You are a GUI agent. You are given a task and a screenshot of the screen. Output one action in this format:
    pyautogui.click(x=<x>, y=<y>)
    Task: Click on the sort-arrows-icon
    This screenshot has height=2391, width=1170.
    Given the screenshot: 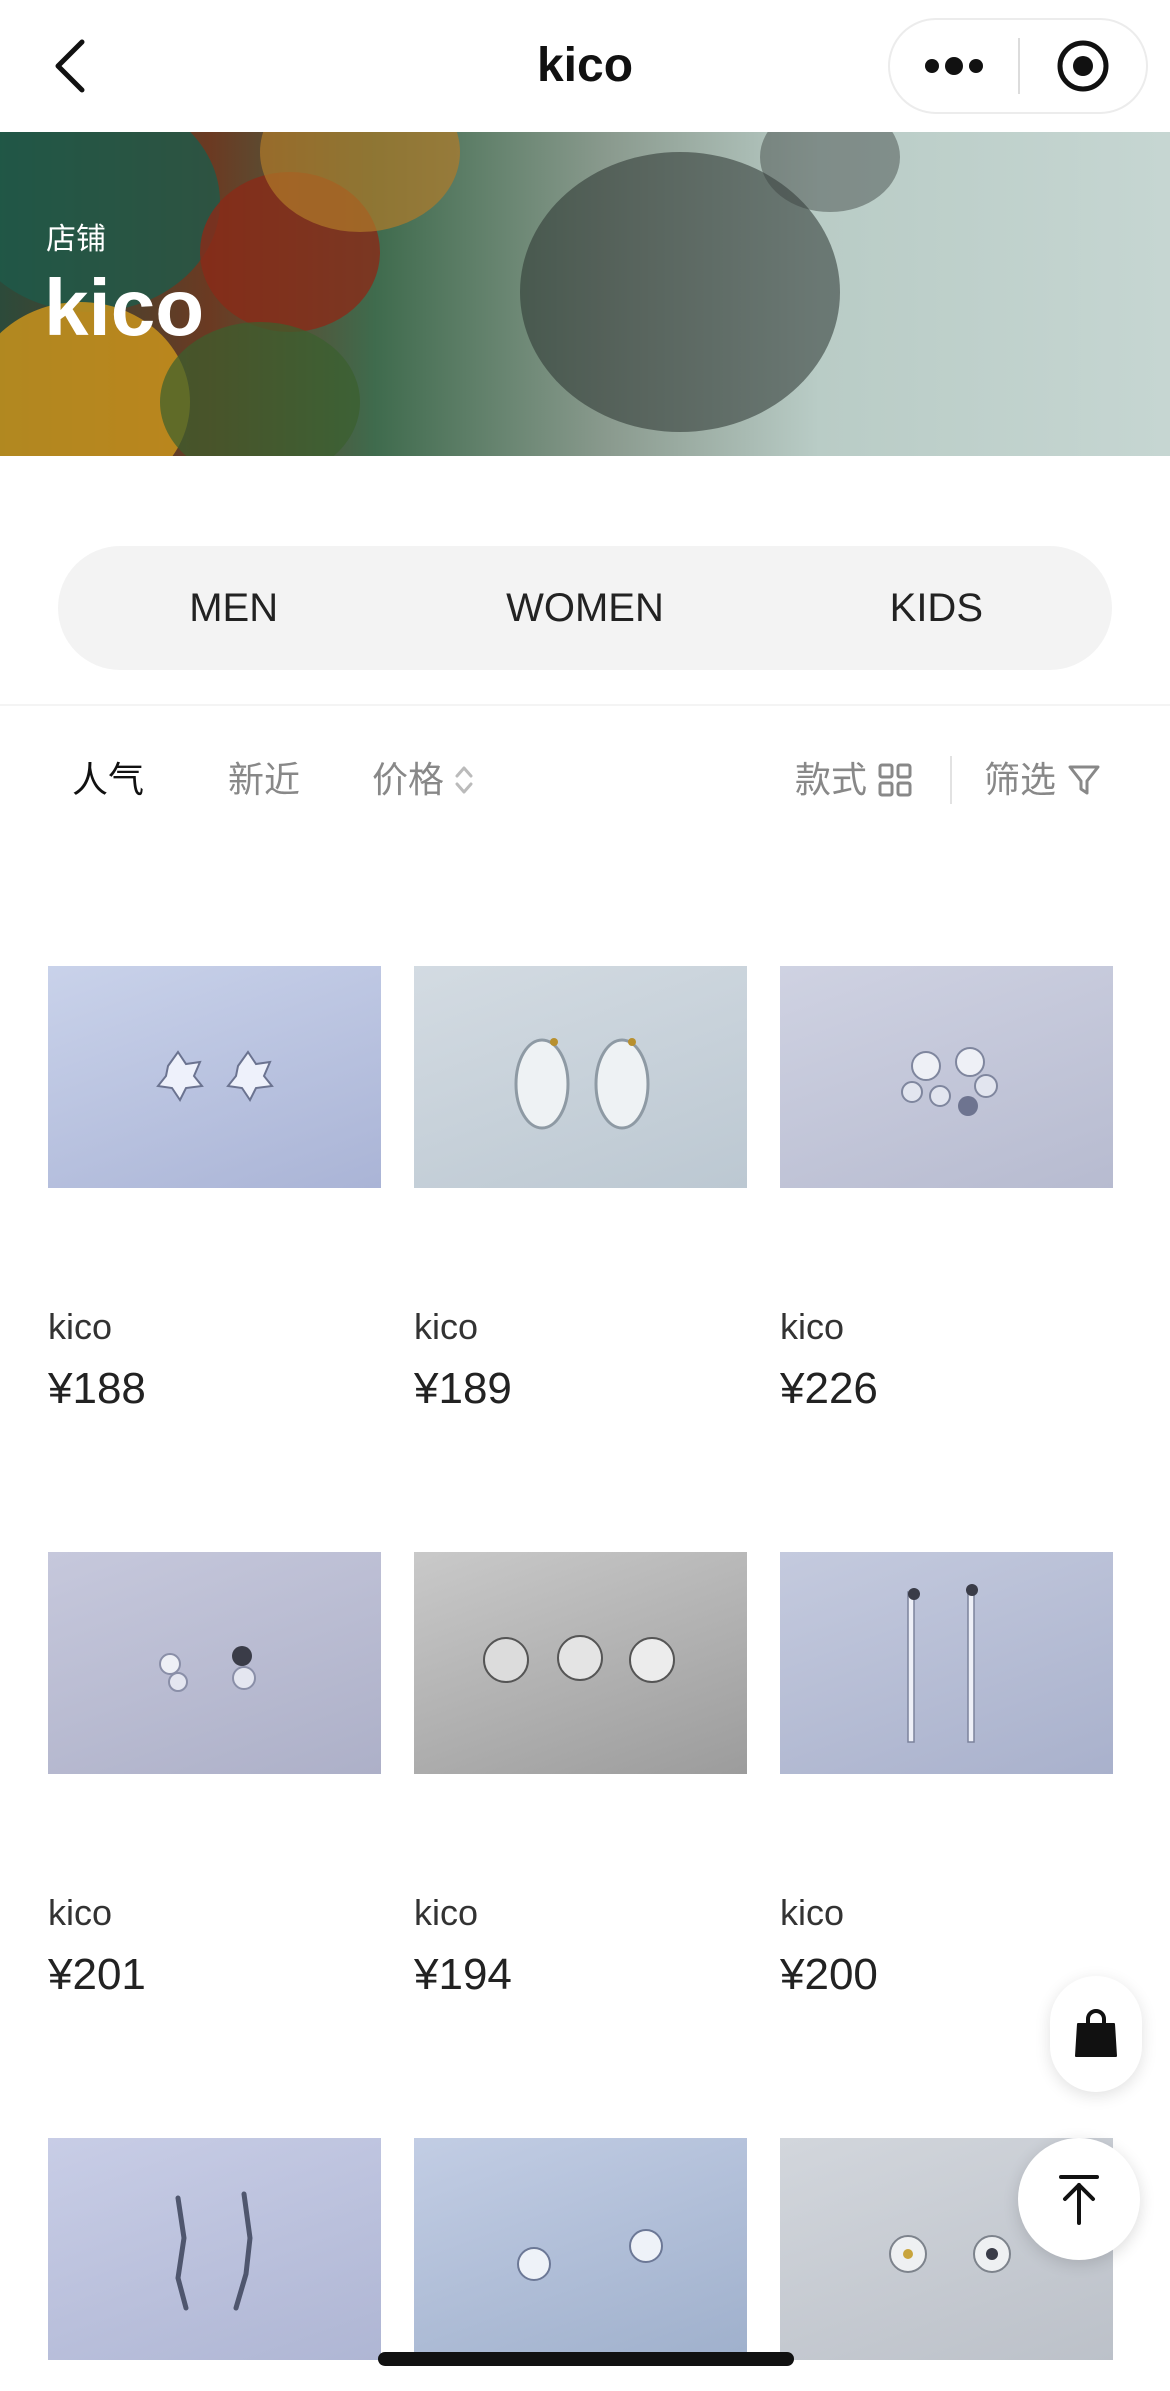 What is the action you would take?
    pyautogui.click(x=464, y=780)
    